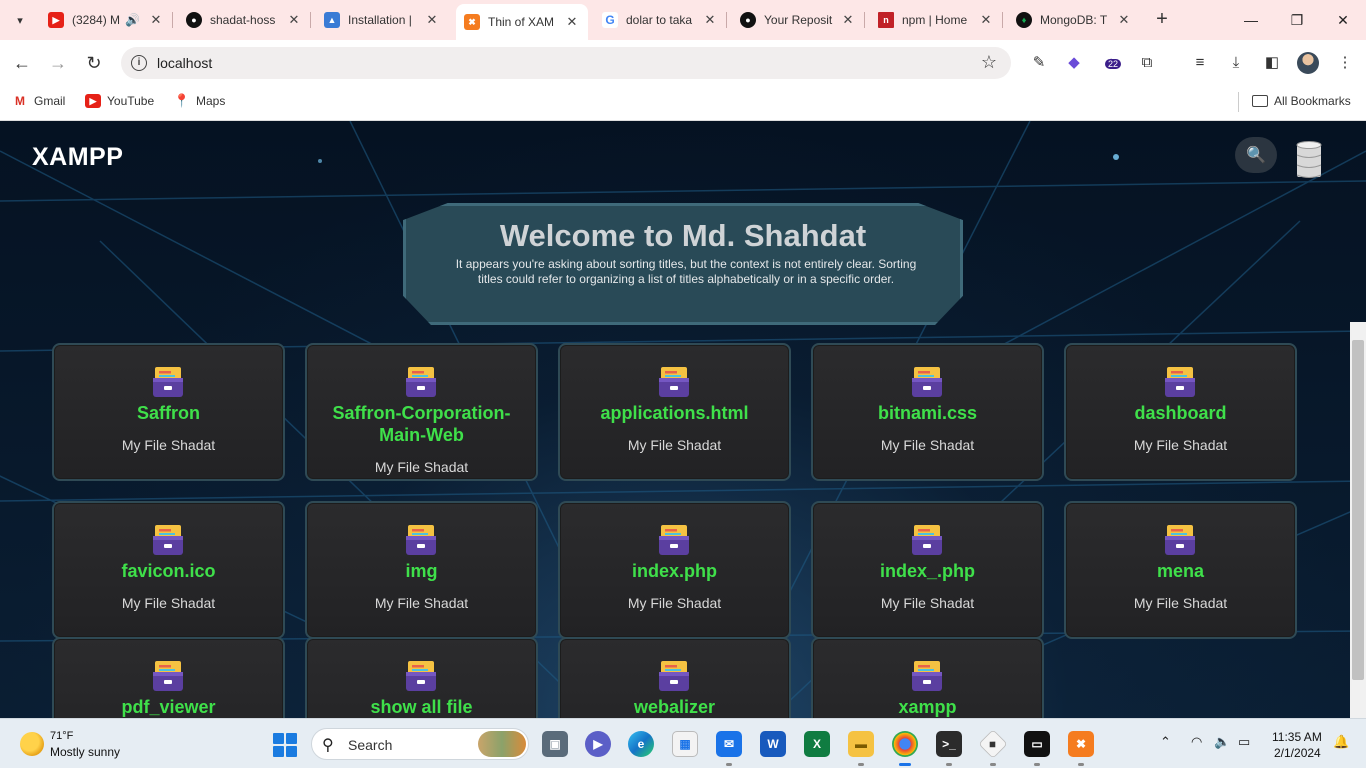 The height and width of the screenshot is (768, 1366). I want to click on menu-kebab-icon: ⋮, so click(1345, 63).